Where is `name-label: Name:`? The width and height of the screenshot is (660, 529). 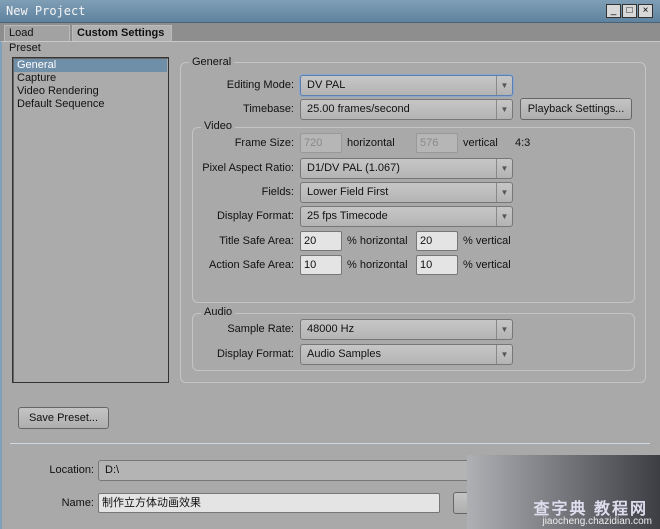
name-label: Name: is located at coordinates (77, 503).